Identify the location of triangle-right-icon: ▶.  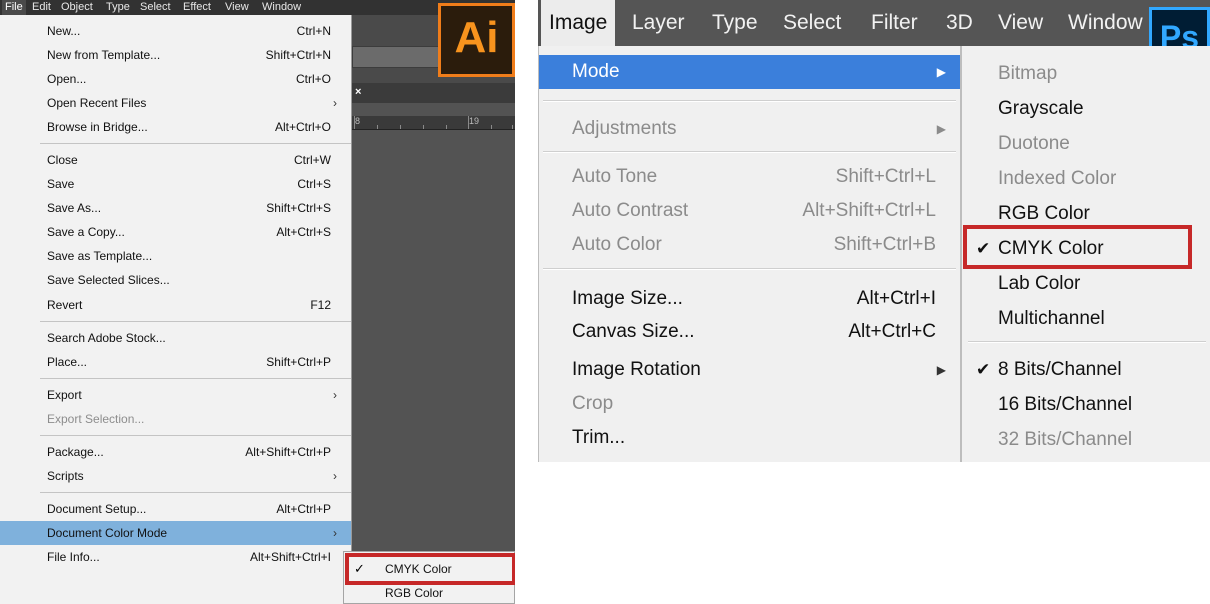
(941, 72).